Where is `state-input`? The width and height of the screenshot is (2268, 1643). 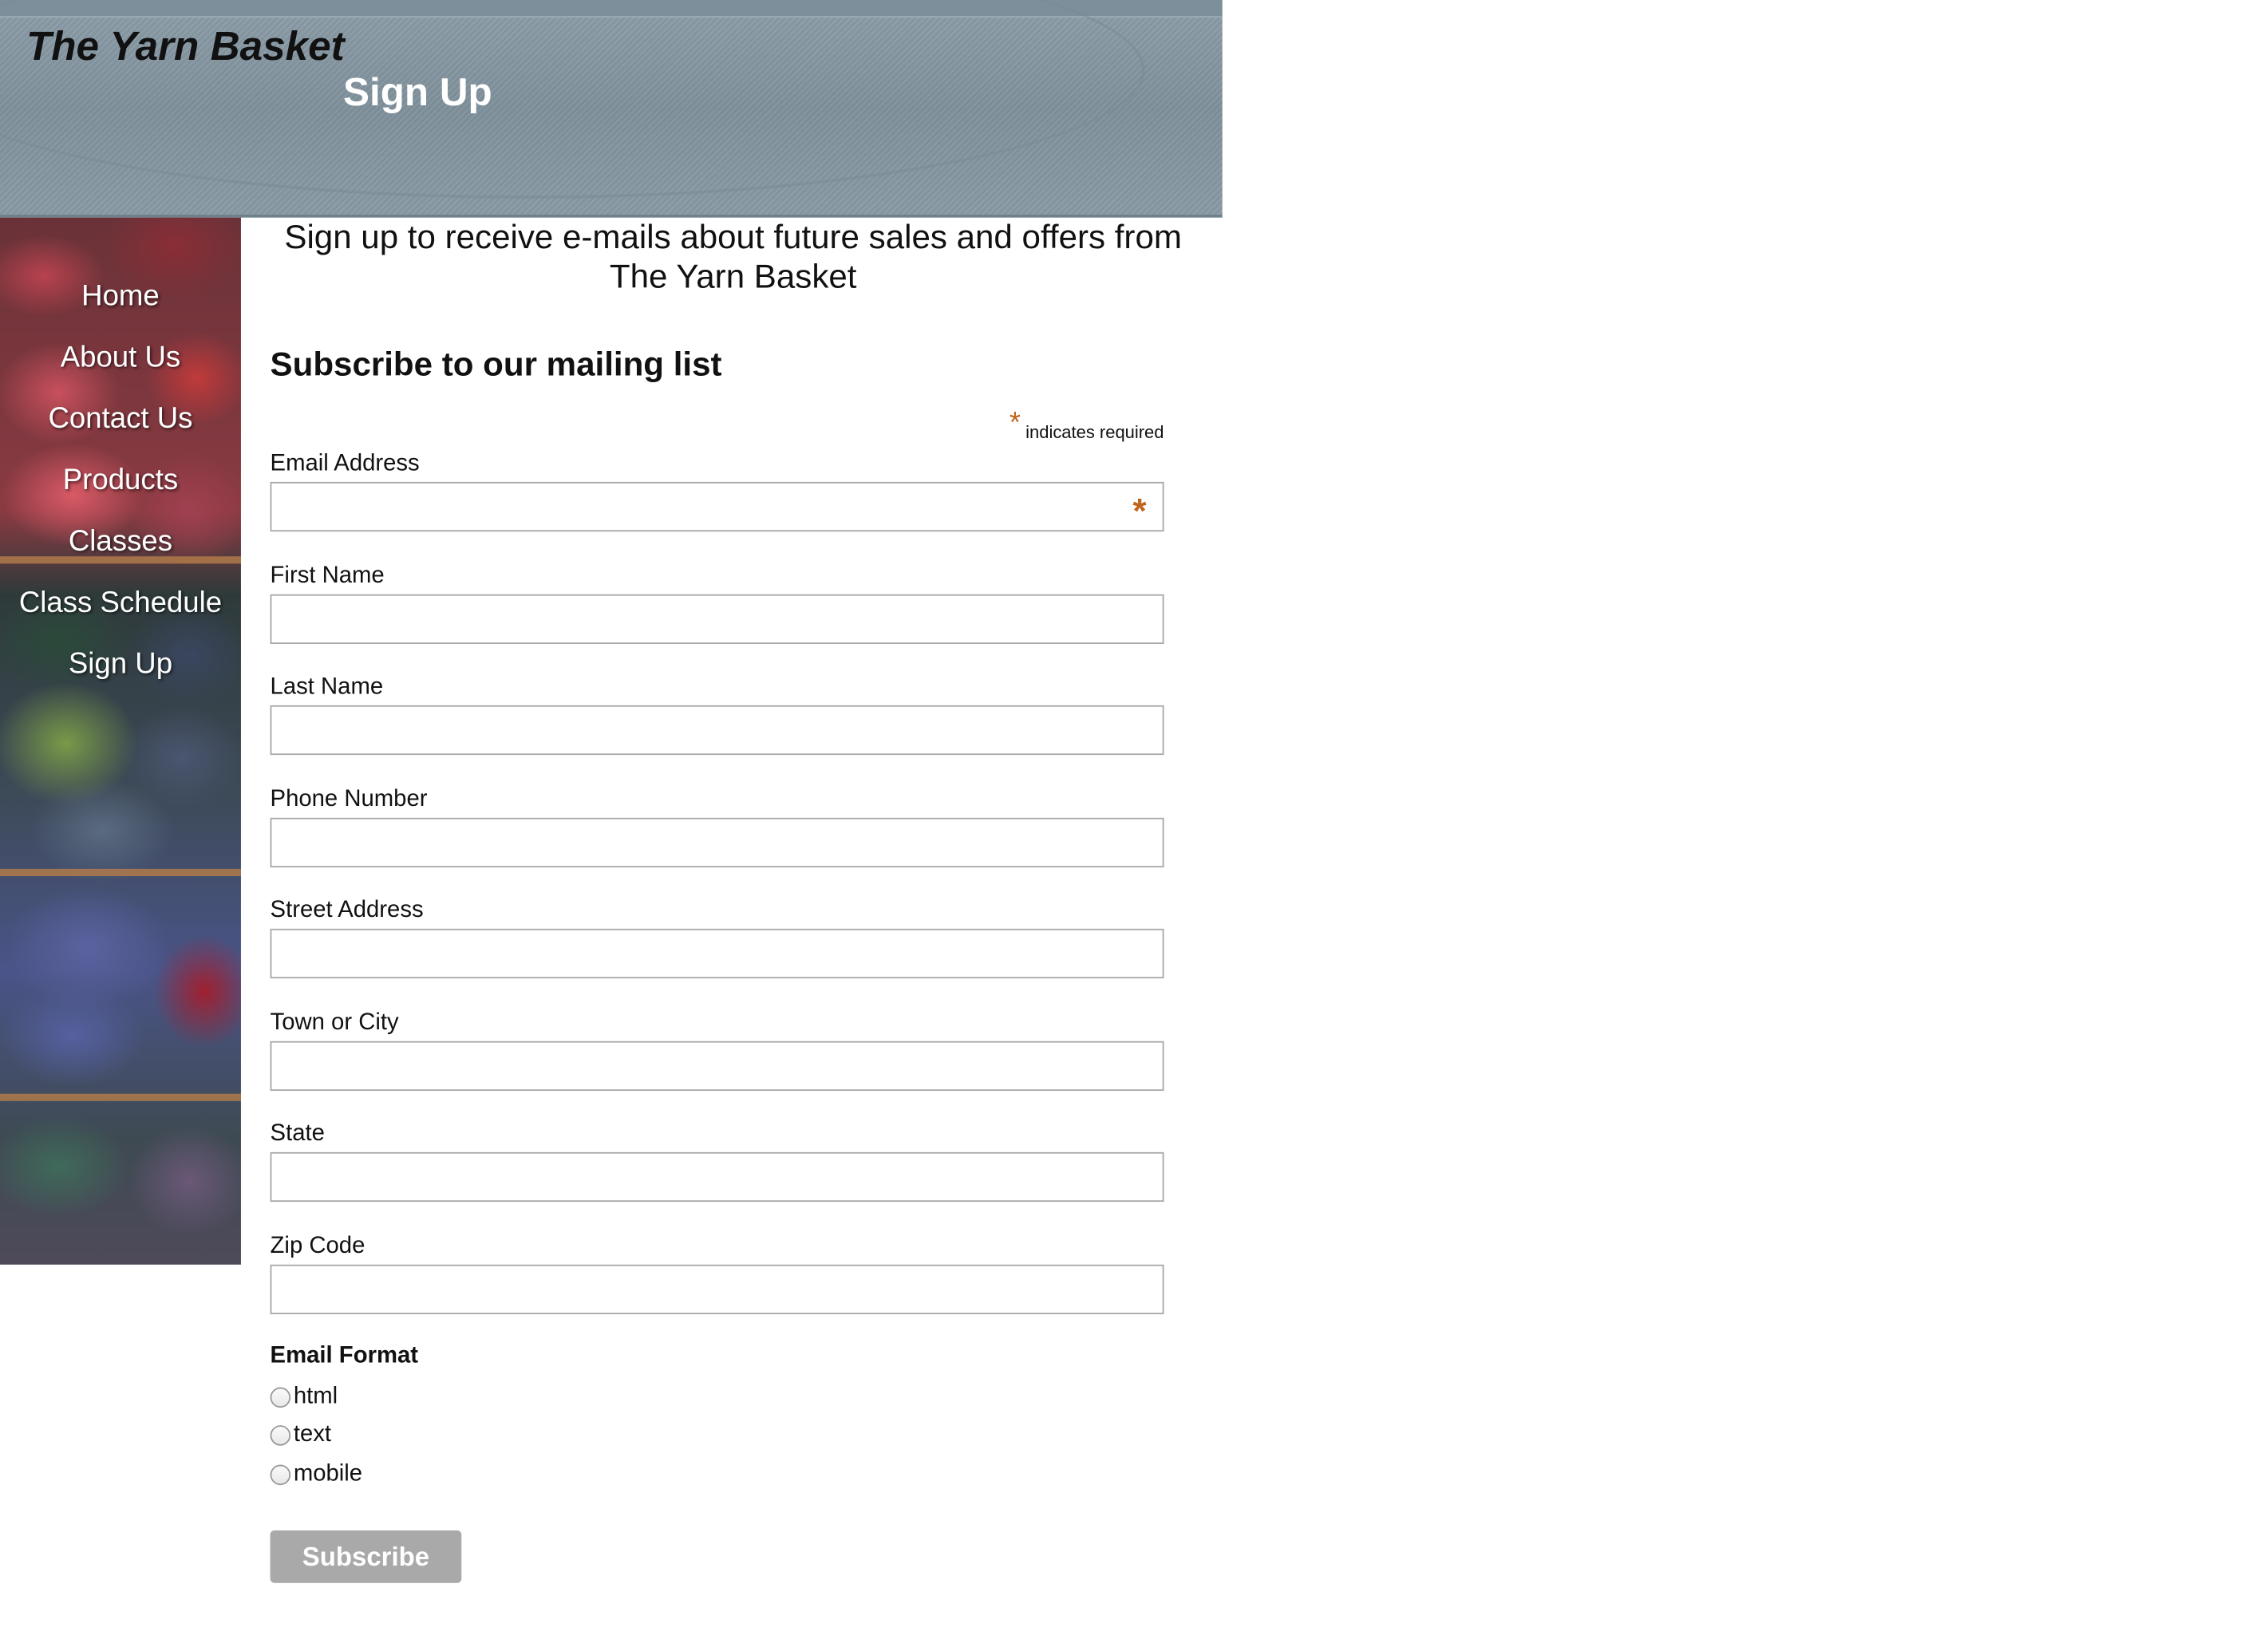
state-input is located at coordinates (717, 1177).